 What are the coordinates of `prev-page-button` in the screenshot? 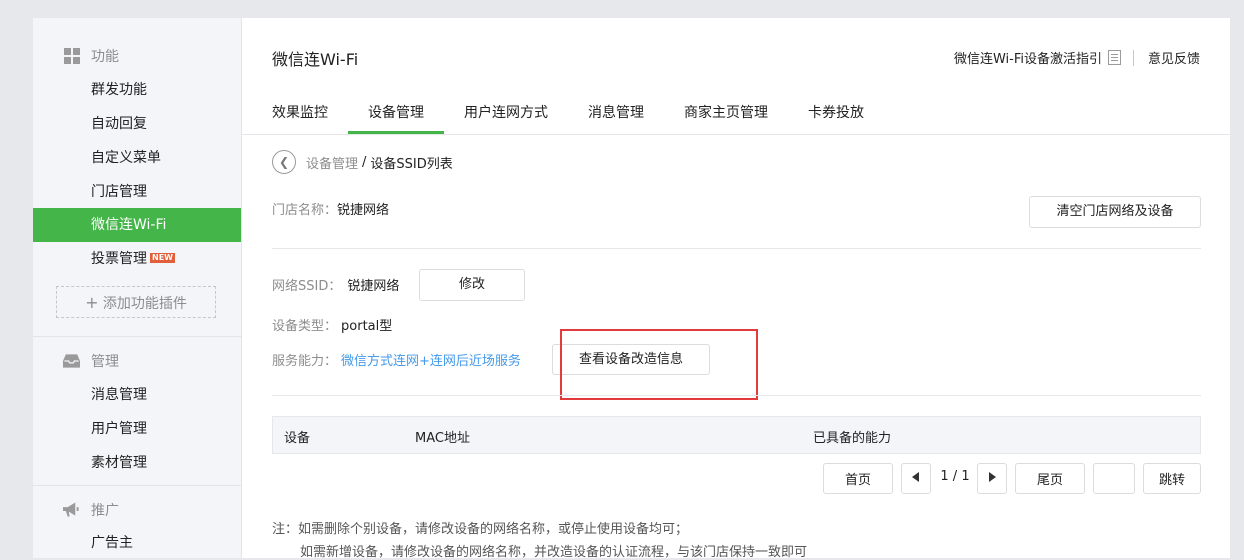 It's located at (916, 478).